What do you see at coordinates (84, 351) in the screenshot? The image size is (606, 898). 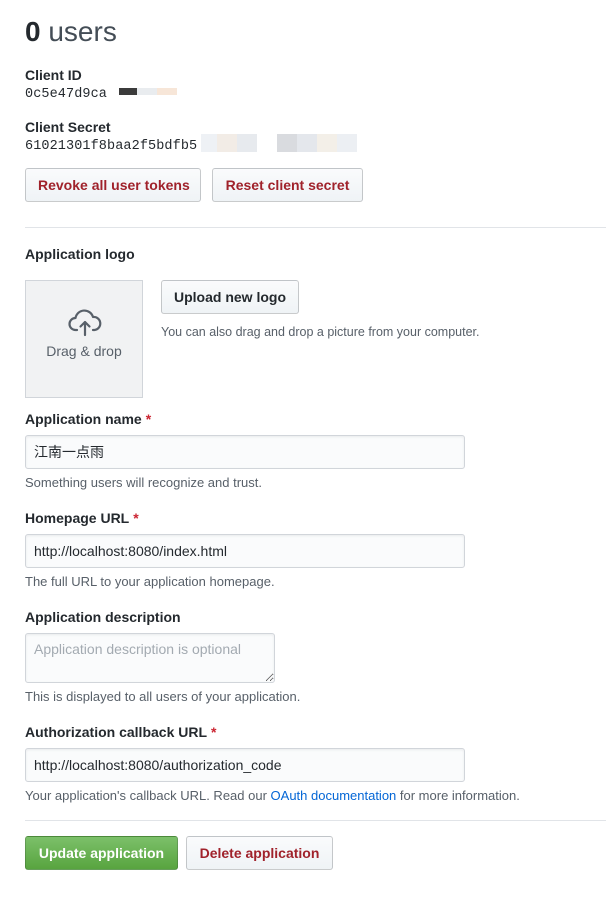 I see `dropzone-label: Drag & drop` at bounding box center [84, 351].